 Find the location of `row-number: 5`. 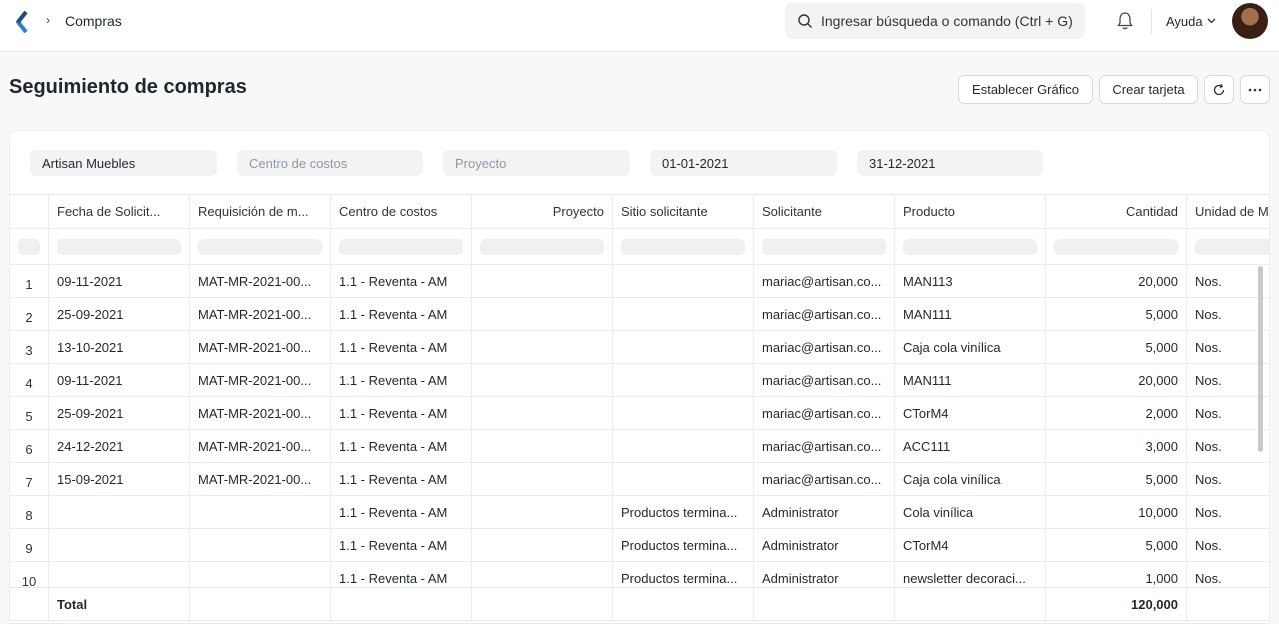

row-number: 5 is located at coordinates (29, 413).